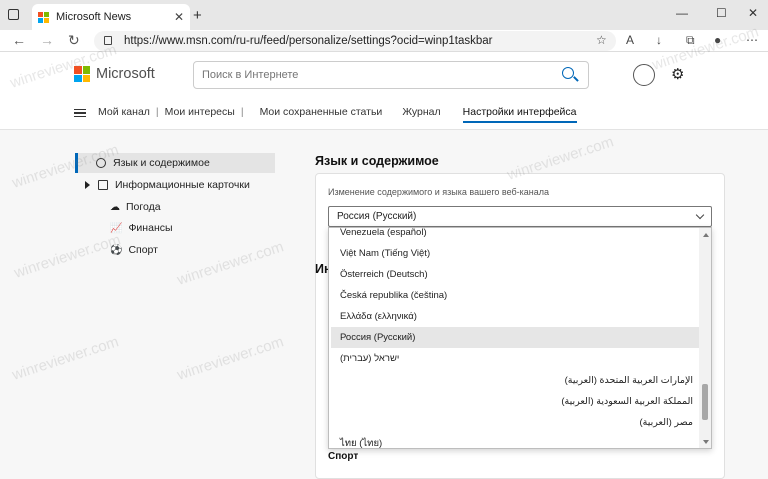 The height and width of the screenshot is (479, 768). Describe the element at coordinates (47, 40) in the screenshot. I see `forward-icon: →` at that location.